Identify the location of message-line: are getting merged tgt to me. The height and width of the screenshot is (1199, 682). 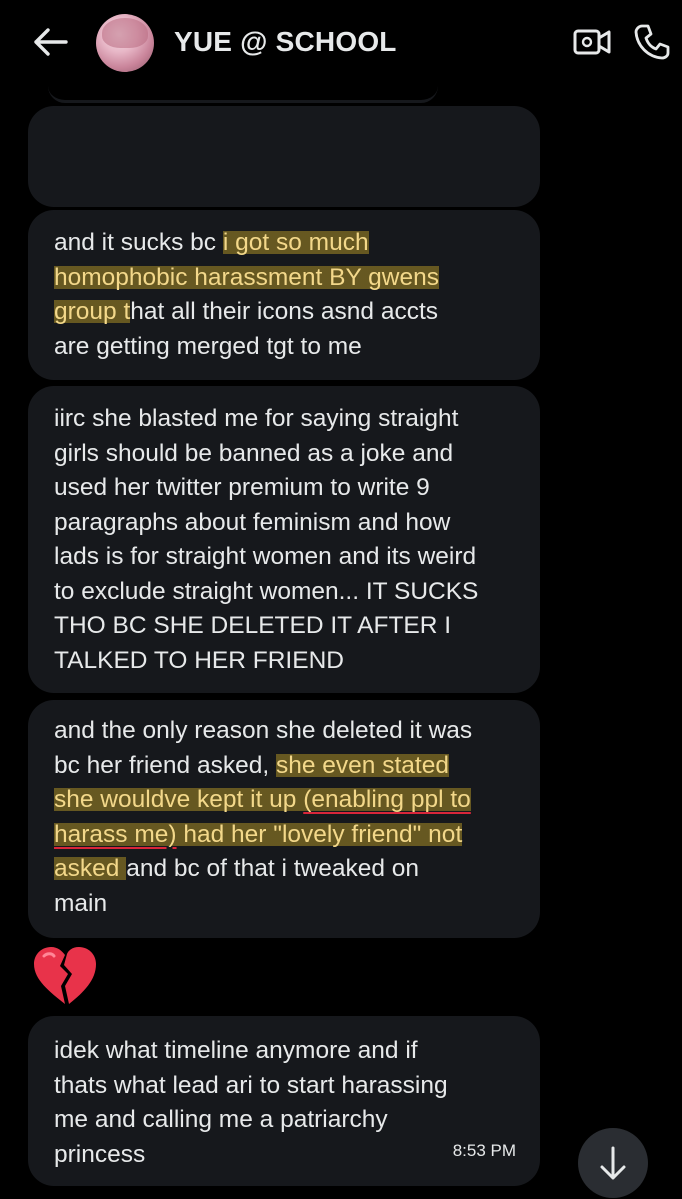
(284, 347).